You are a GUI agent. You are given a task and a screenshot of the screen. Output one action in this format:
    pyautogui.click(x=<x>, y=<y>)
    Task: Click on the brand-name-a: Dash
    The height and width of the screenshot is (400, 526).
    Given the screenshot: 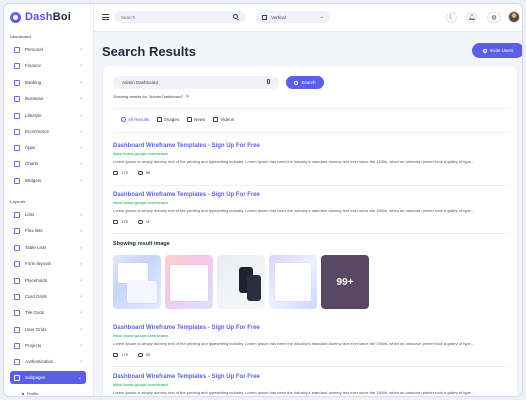 What is the action you would take?
    pyautogui.click(x=39, y=17)
    